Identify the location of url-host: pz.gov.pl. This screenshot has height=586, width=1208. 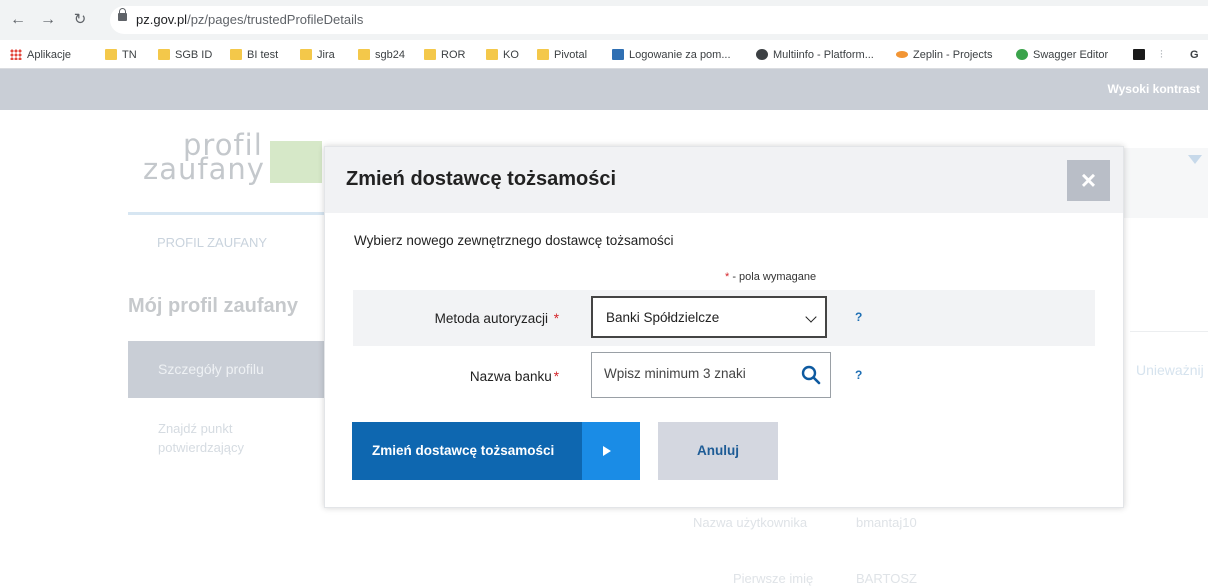
(162, 19).